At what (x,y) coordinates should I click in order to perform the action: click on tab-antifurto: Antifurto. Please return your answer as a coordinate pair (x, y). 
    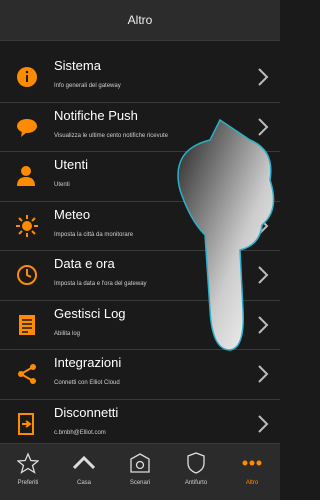
    Looking at the image, I should click on (196, 472).